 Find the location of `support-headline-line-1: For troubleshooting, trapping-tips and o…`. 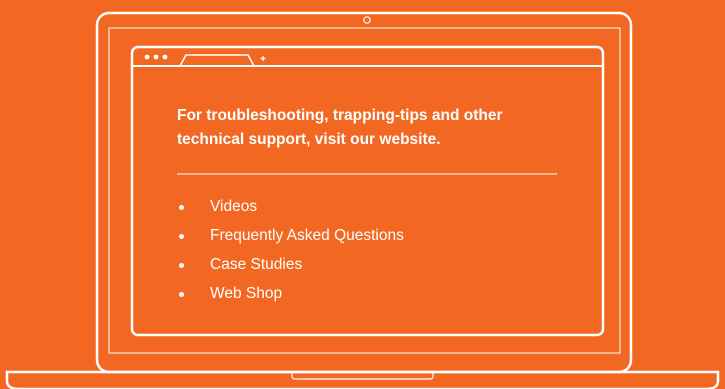

support-headline-line-1: For troubleshooting, trapping-tips and o… is located at coordinates (340, 115).